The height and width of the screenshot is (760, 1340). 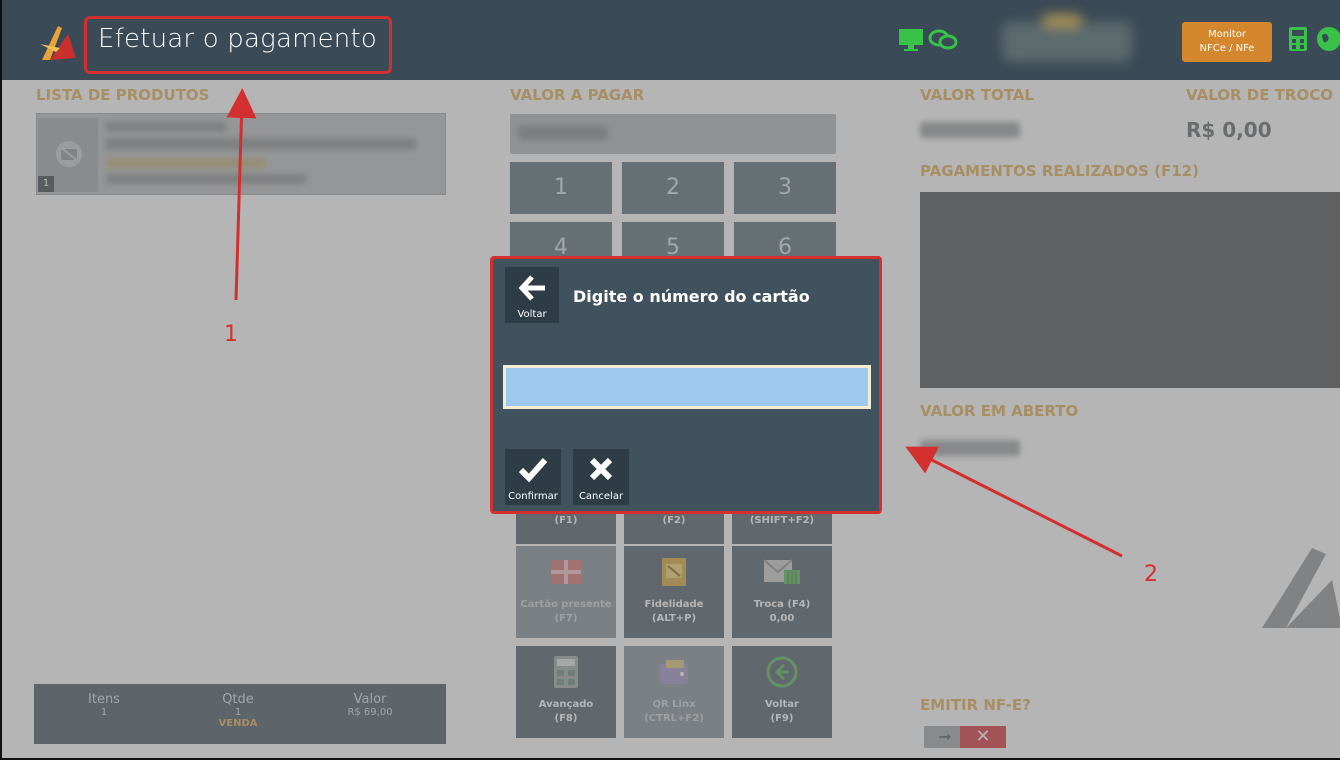 I want to click on blurred-total-value, so click(x=970, y=130).